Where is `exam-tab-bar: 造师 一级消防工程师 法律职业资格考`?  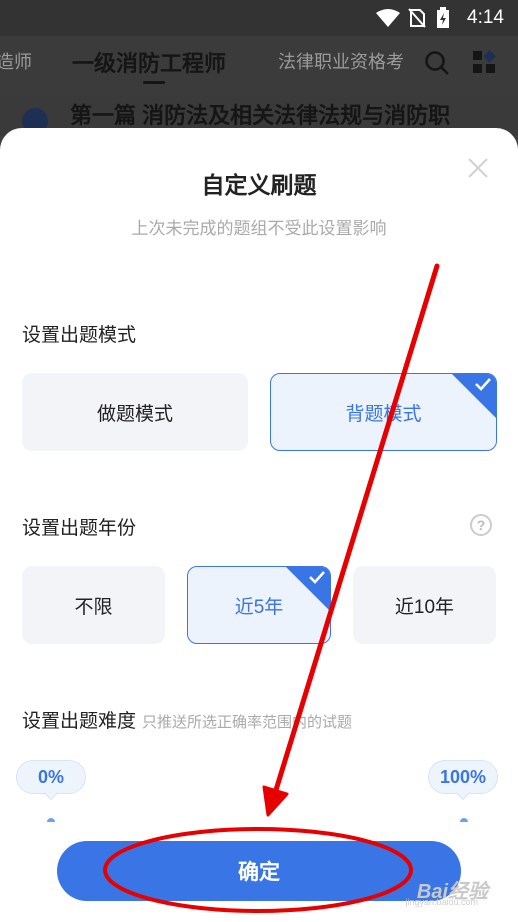
exam-tab-bar: 造师 一级消防工程师 法律职业资格考 is located at coordinates (259, 66).